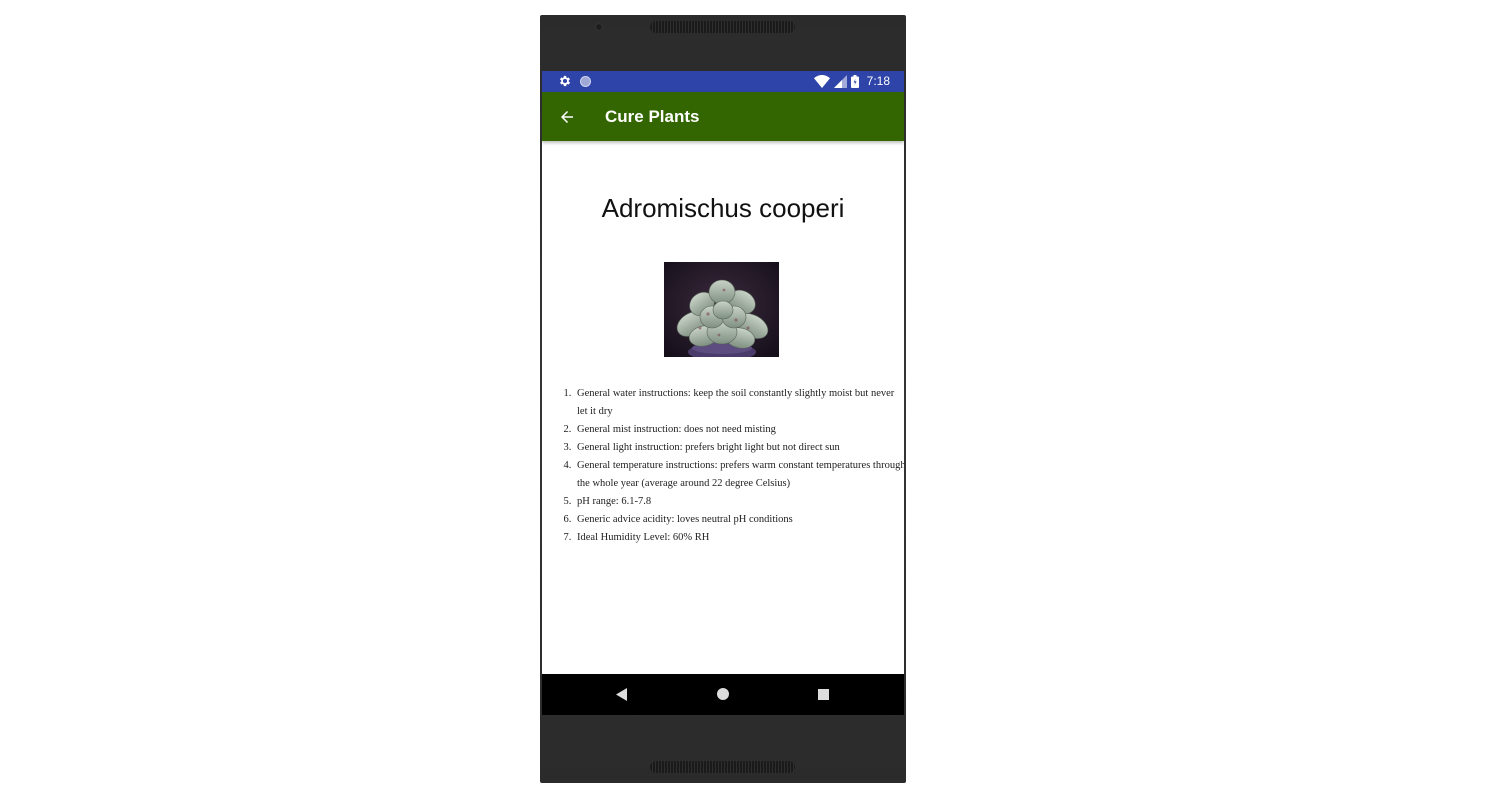 The image size is (1500, 800). I want to click on status-right-icons: 7:18, so click(851, 81).